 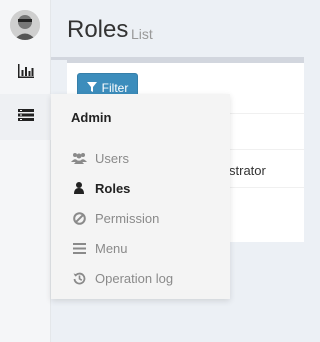 What do you see at coordinates (146, 158) in the screenshot?
I see `menu-item-users: Users` at bounding box center [146, 158].